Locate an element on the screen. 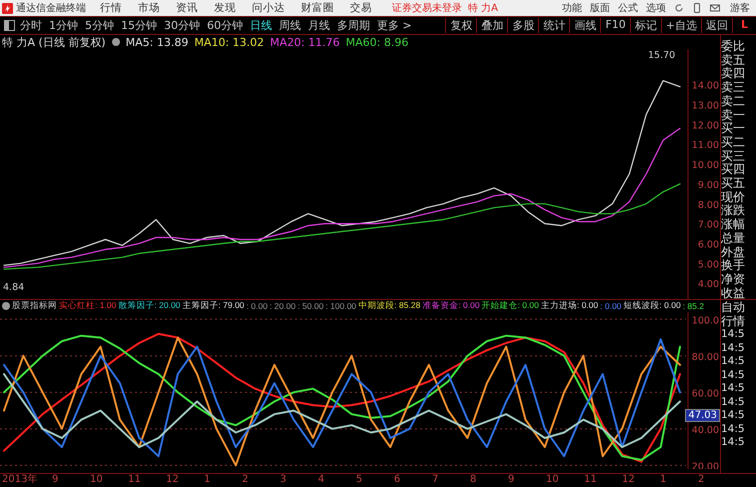 This screenshot has height=487, width=756. menu-item: 发现 is located at coordinates (225, 8).